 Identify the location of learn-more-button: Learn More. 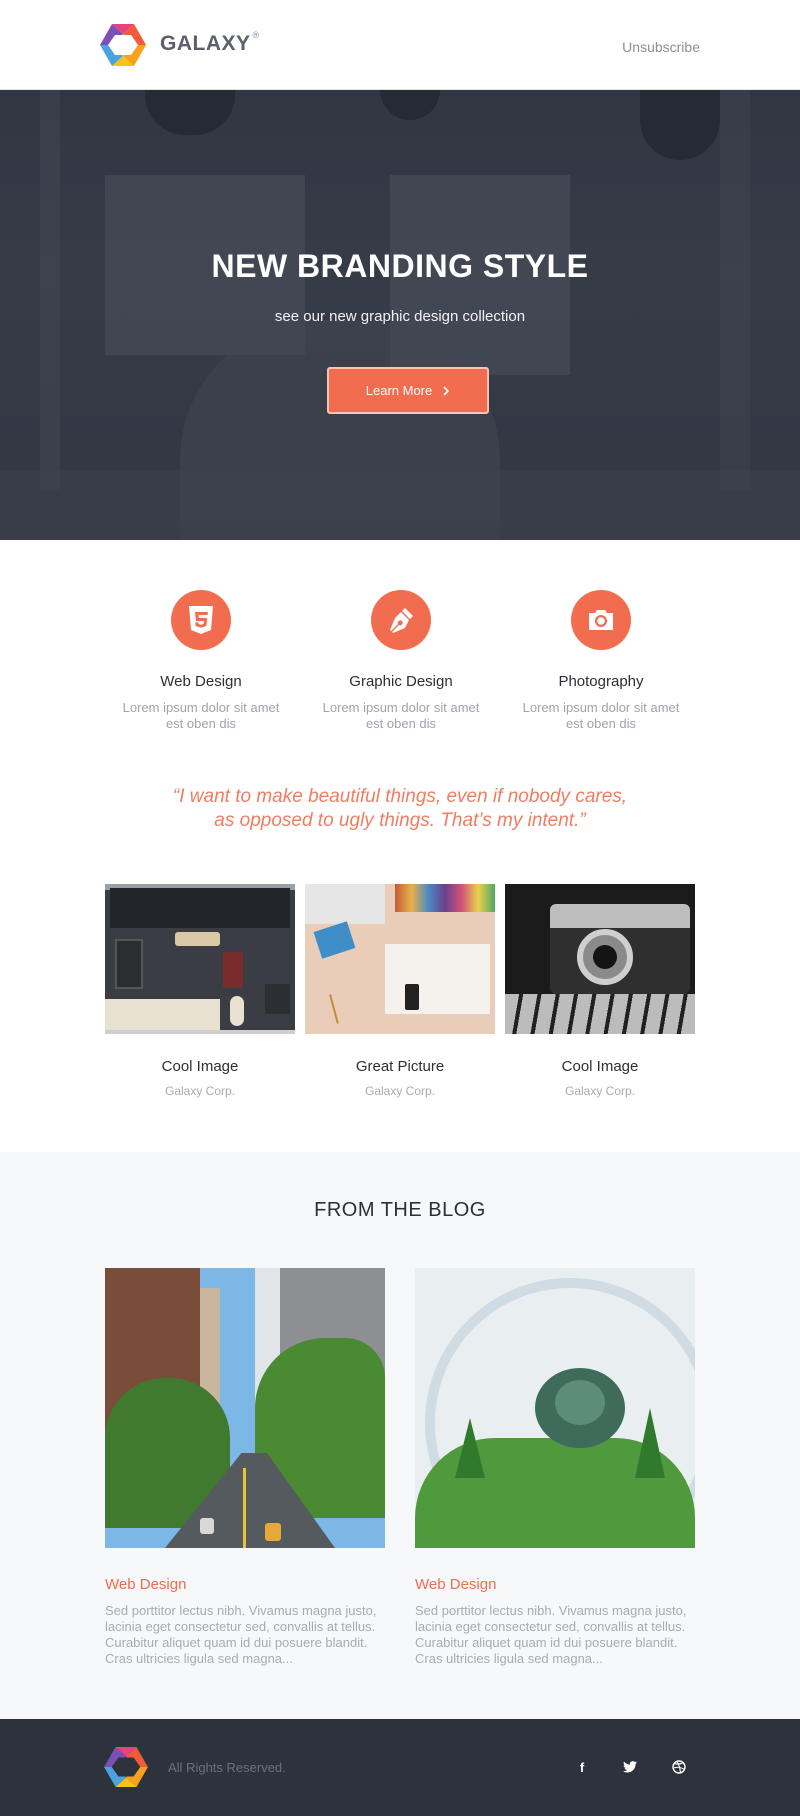
(408, 390).